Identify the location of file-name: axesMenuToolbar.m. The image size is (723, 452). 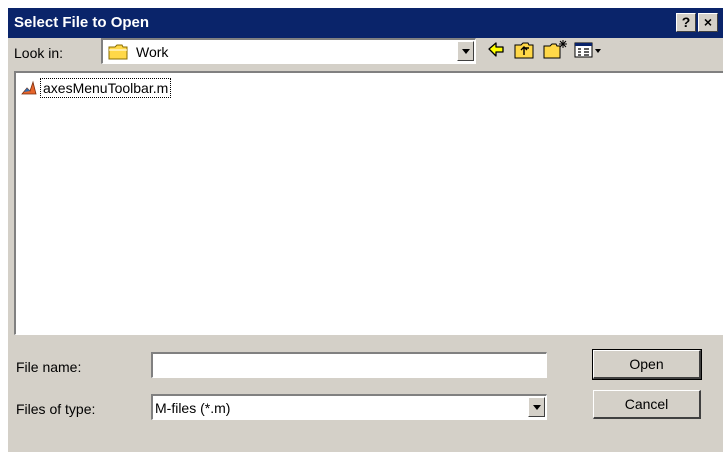
(106, 88).